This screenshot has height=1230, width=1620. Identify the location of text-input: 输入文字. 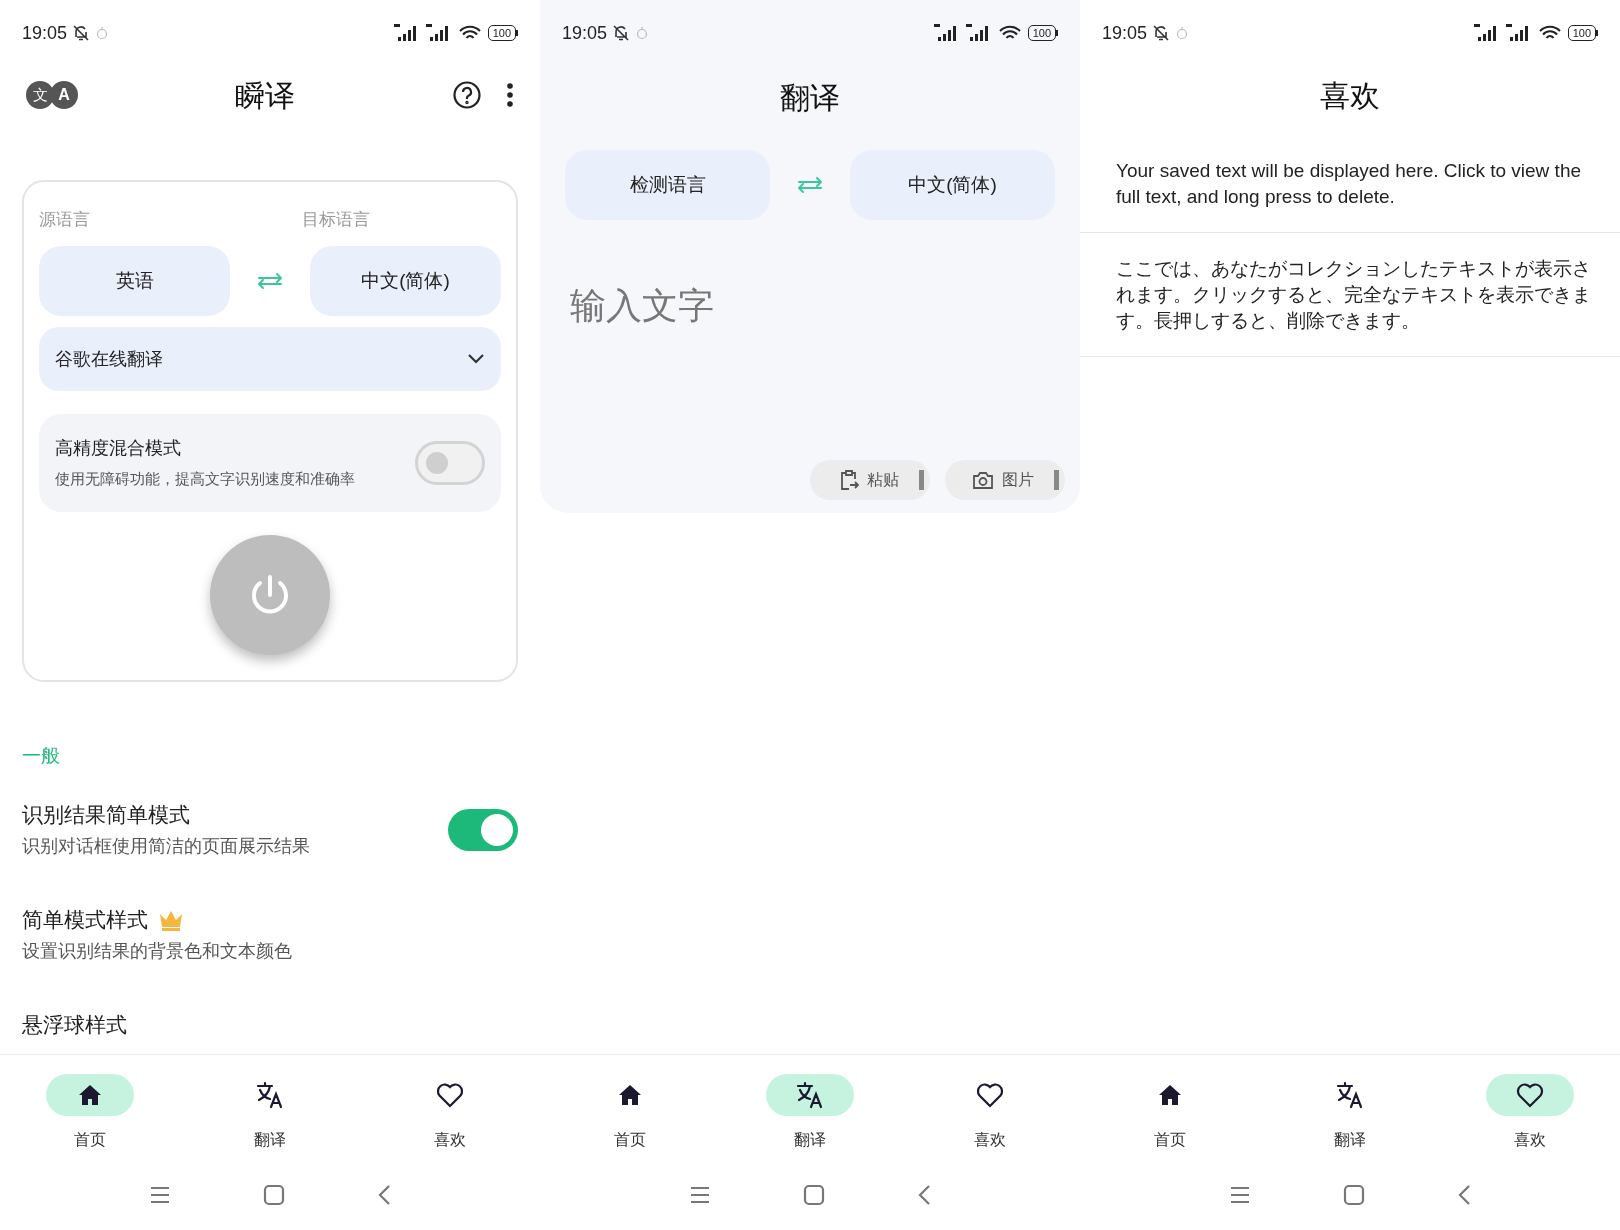
(810, 306).